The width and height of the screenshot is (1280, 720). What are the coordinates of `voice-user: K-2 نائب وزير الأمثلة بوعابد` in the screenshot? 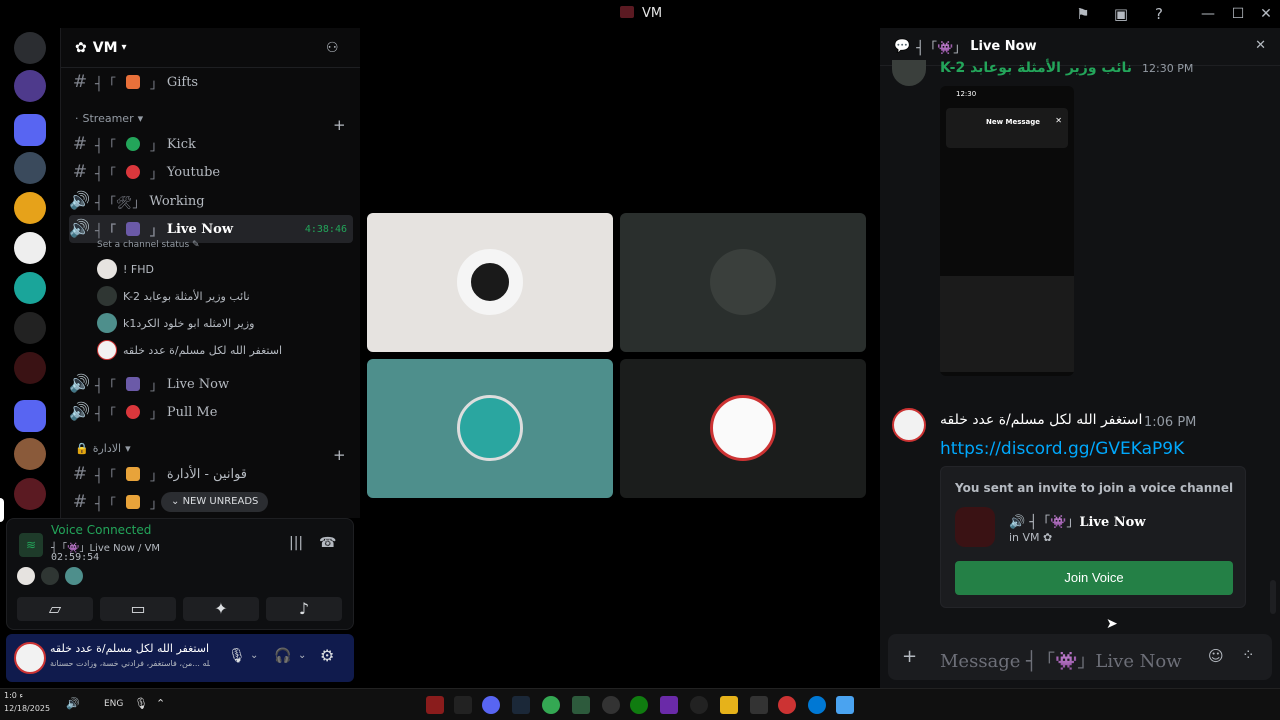 It's located at (173, 296).